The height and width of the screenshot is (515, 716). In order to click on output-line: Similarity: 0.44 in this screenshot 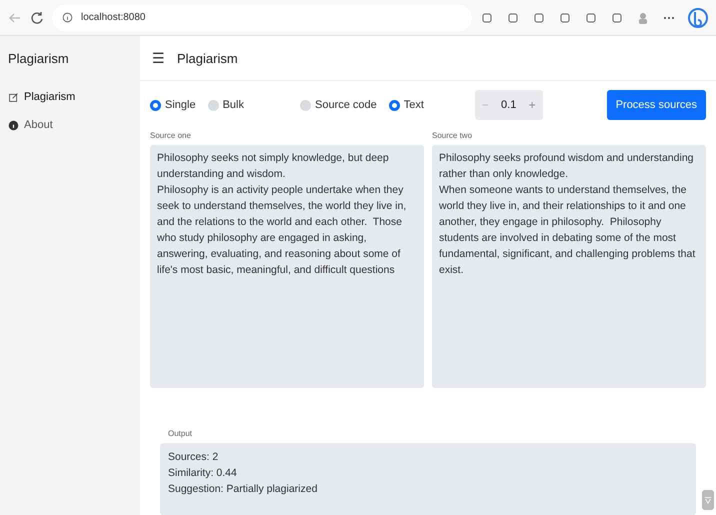, I will do `click(203, 473)`.